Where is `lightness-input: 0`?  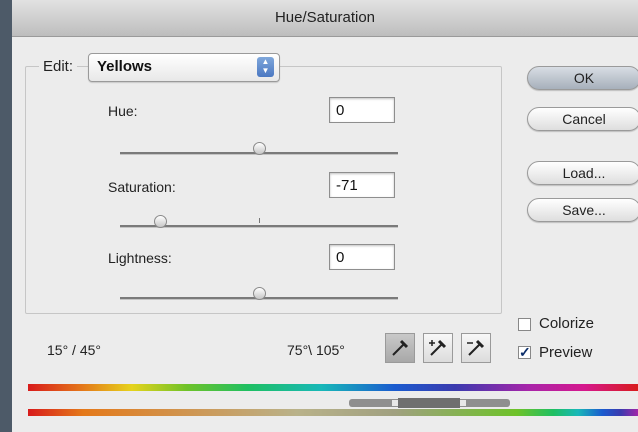 lightness-input: 0 is located at coordinates (362, 257).